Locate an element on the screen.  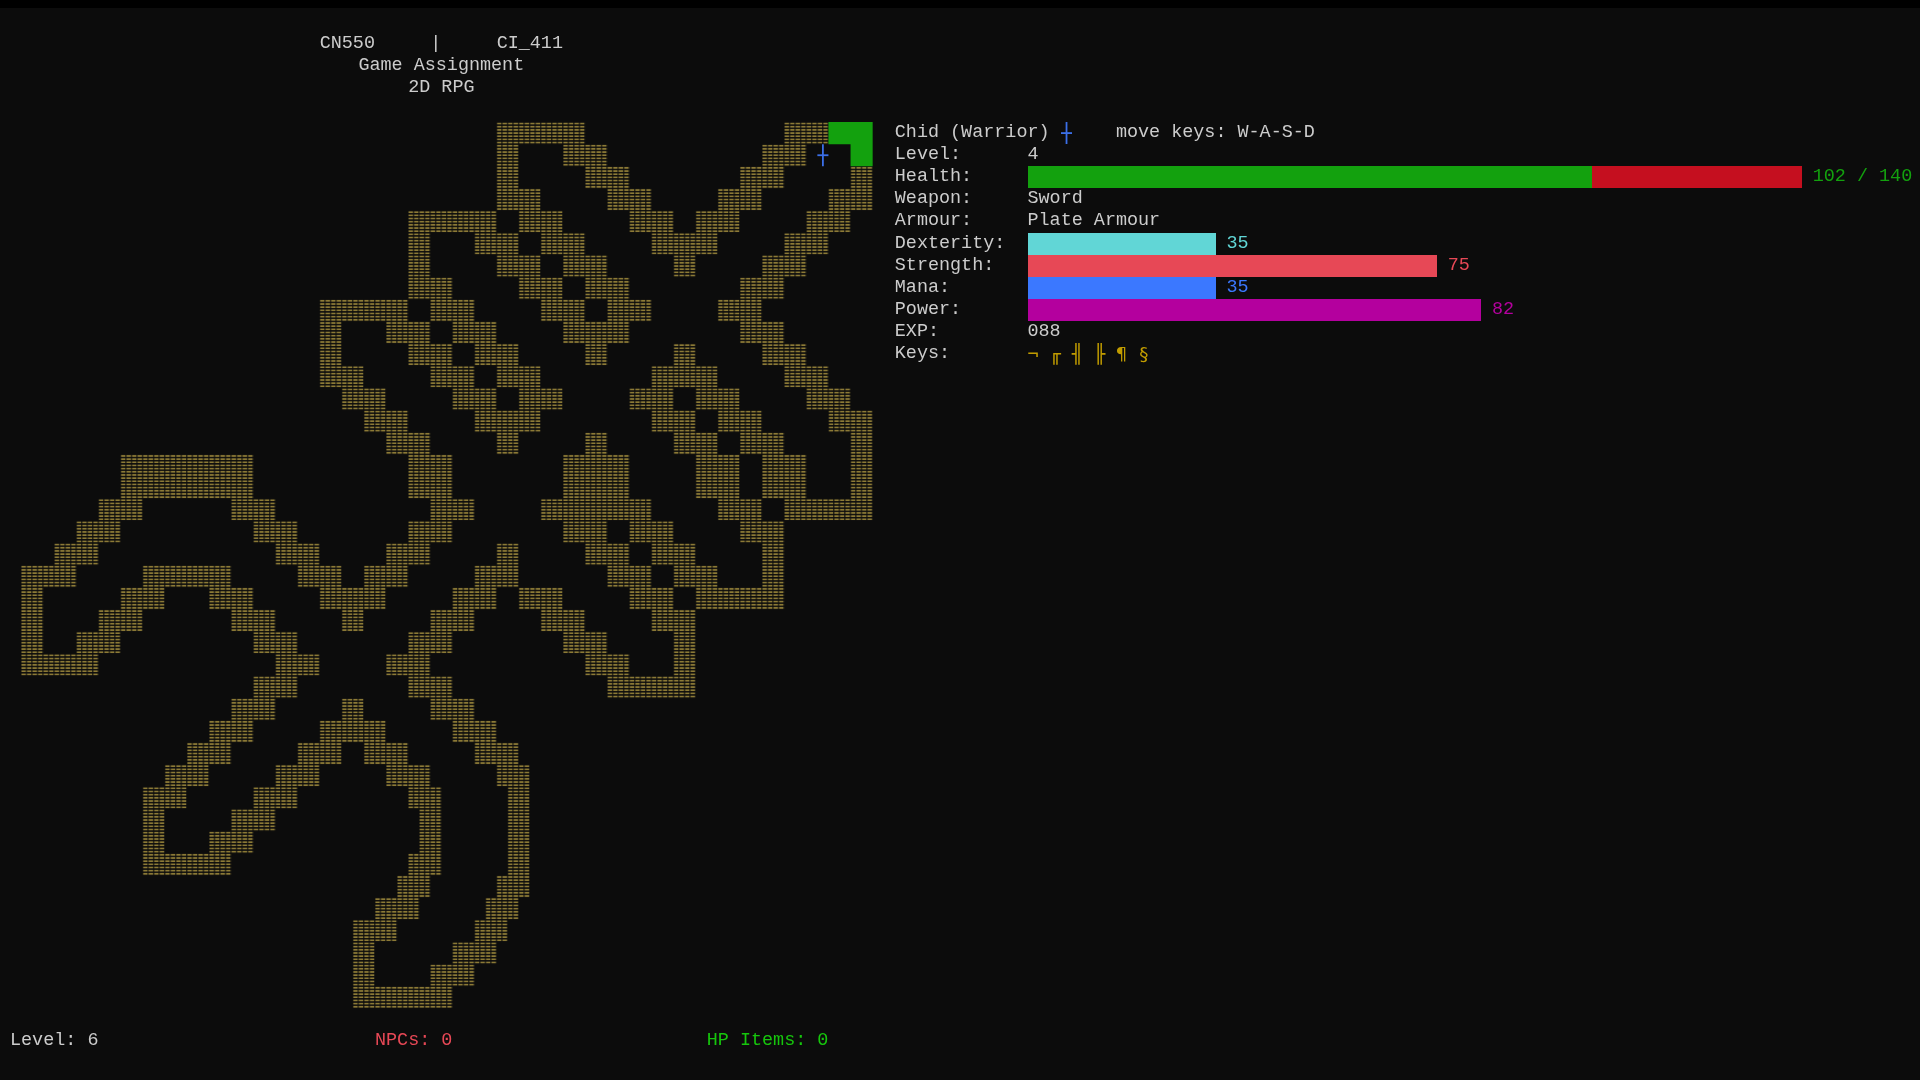
key-symbol: ¶ is located at coordinates (1122, 354).